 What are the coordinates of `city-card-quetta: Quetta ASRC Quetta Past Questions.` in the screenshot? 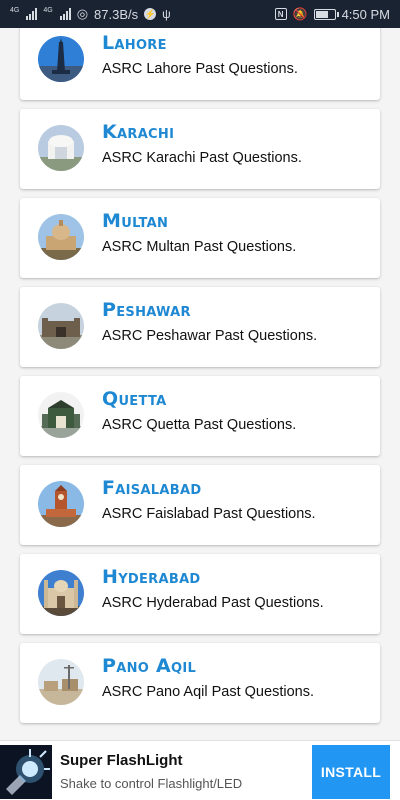 It's located at (200, 416).